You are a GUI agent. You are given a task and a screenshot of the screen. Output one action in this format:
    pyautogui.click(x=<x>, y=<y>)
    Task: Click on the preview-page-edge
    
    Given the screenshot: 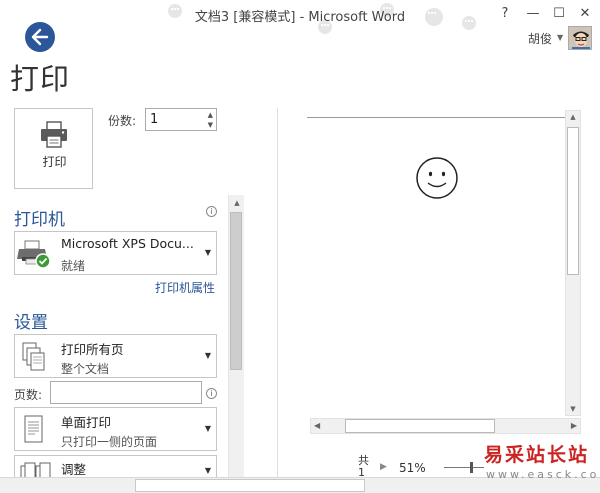 What is the action you would take?
    pyautogui.click(x=436, y=117)
    